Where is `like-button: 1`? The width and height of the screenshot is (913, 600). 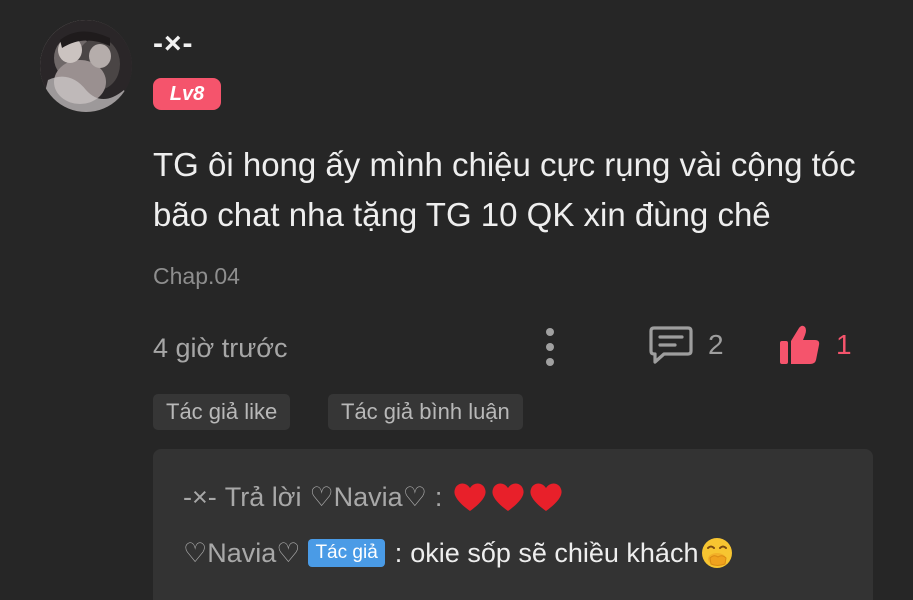 like-button: 1 is located at coordinates (815, 345).